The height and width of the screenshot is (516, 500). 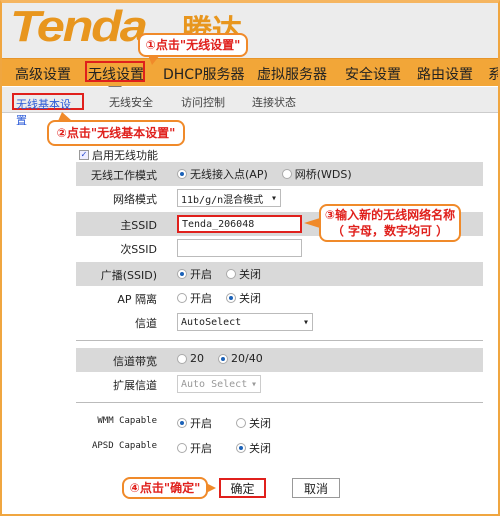 What do you see at coordinates (193, 45) in the screenshot?
I see `callout-step1: ①点击"无线设置"` at bounding box center [193, 45].